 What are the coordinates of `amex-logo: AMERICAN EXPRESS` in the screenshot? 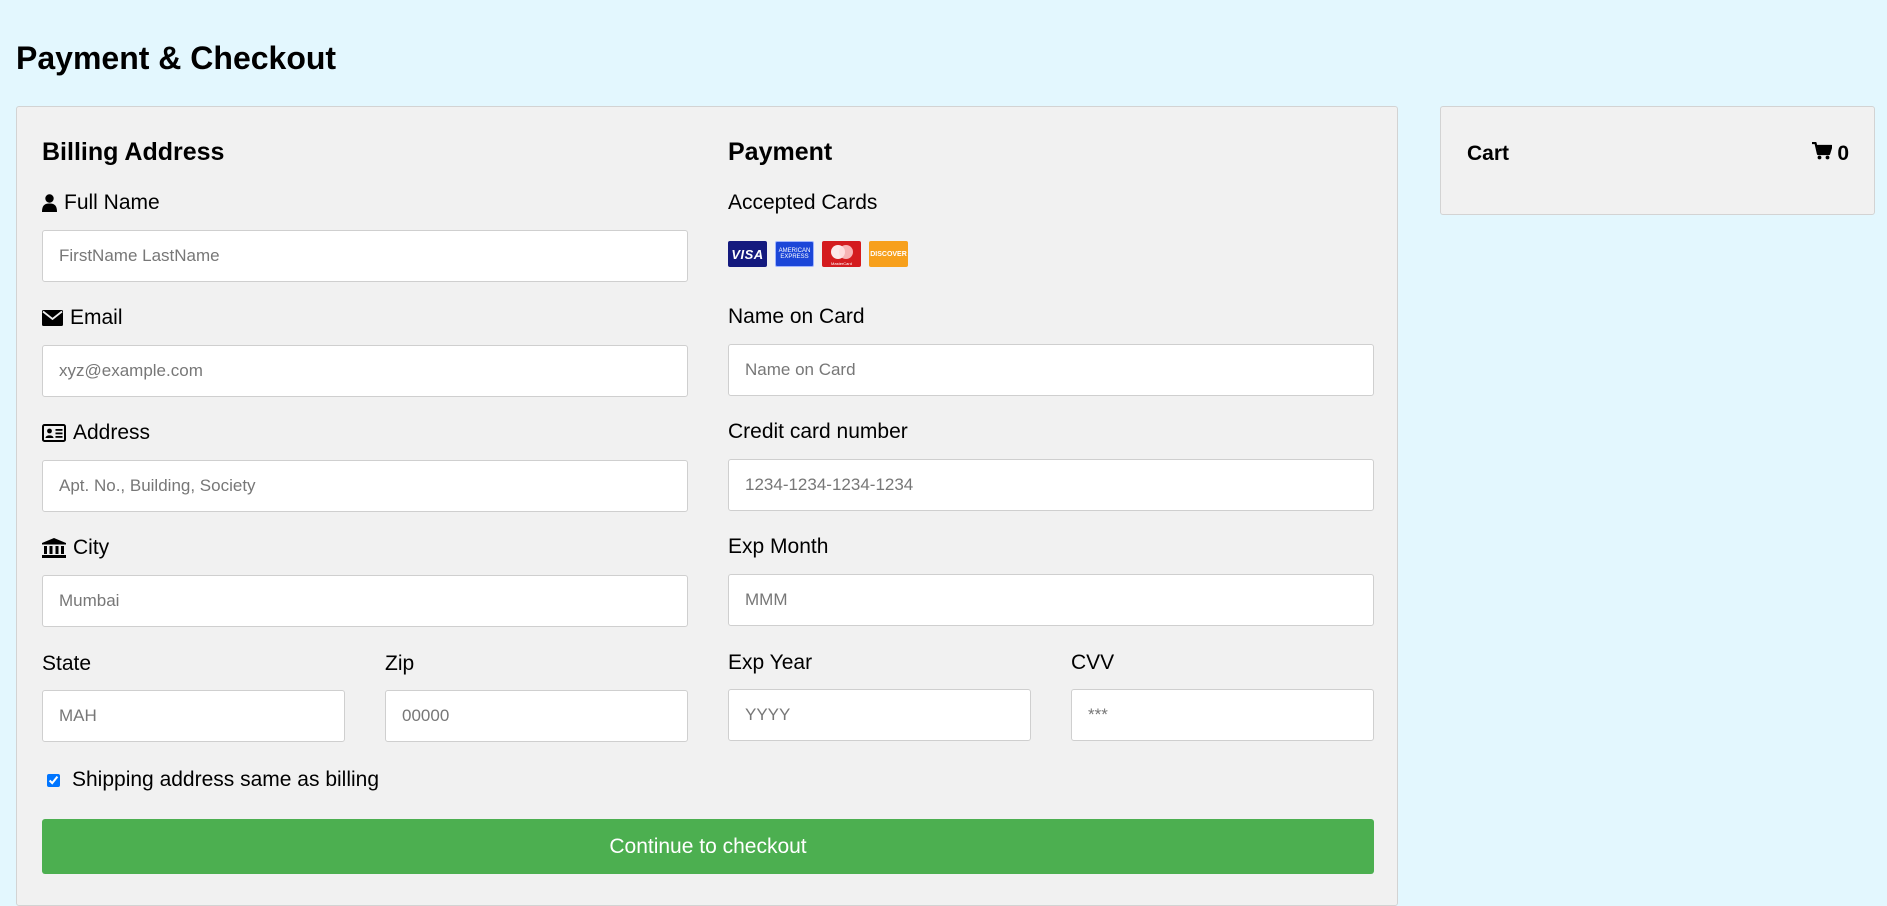 It's located at (794, 254).